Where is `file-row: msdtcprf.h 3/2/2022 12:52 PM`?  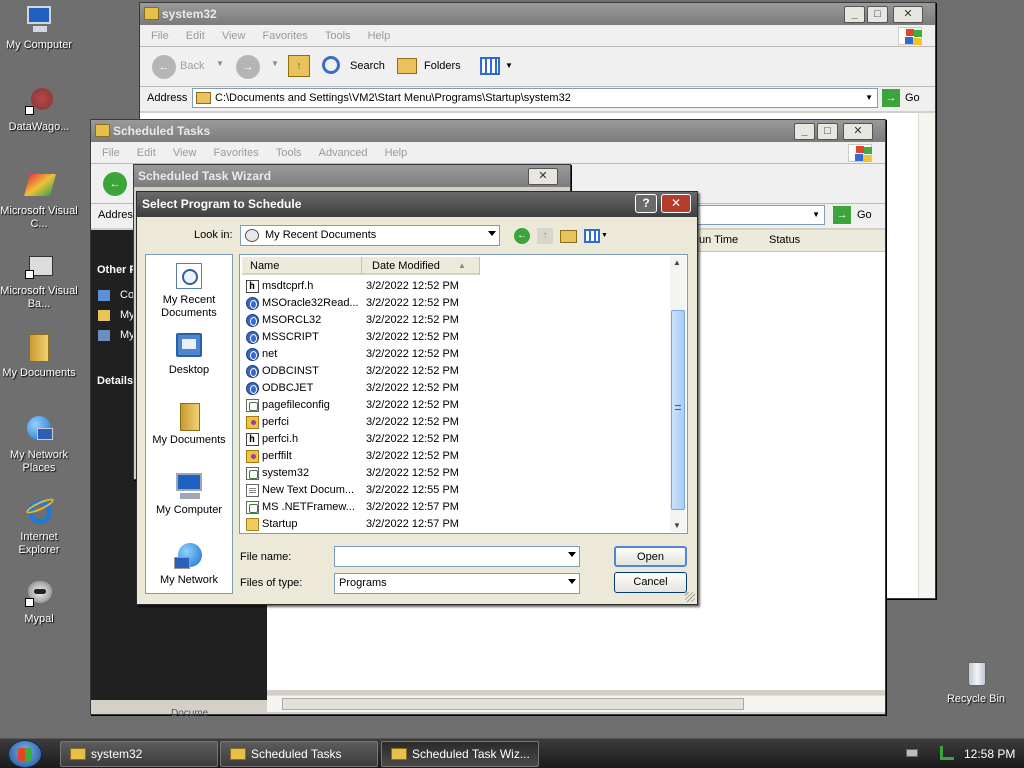 file-row: msdtcprf.h 3/2/2022 12:52 PM is located at coordinates (357, 286).